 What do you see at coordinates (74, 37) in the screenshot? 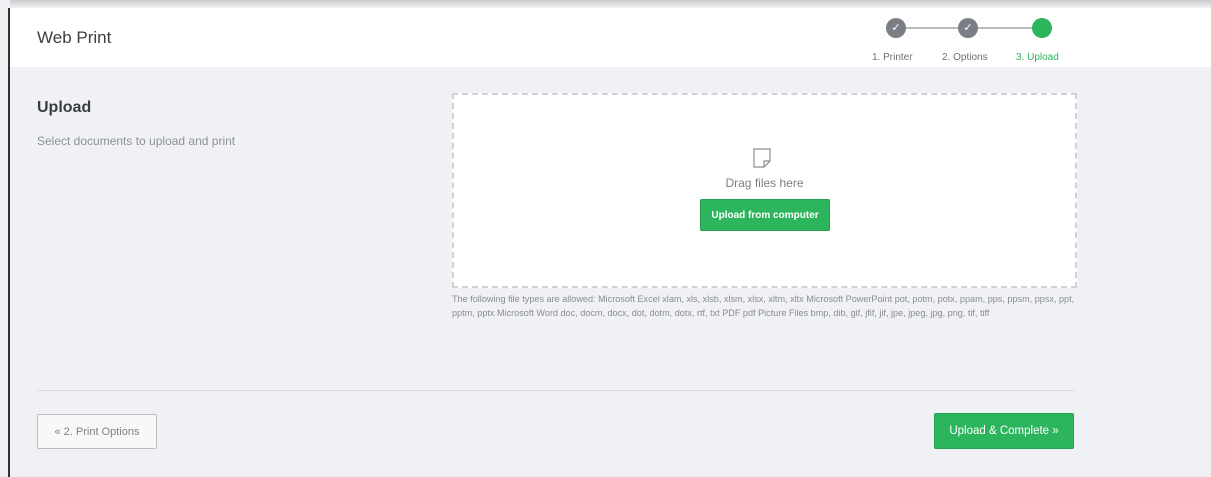
I see `app-title: Web Print` at bounding box center [74, 37].